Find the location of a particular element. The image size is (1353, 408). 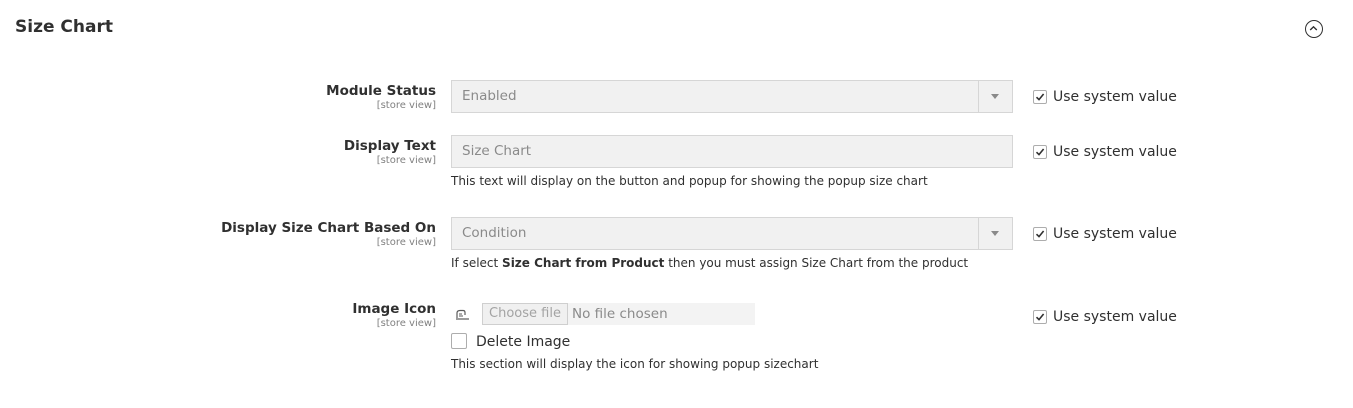

image-file-input: Choose file No file chosen is located at coordinates (618, 314).